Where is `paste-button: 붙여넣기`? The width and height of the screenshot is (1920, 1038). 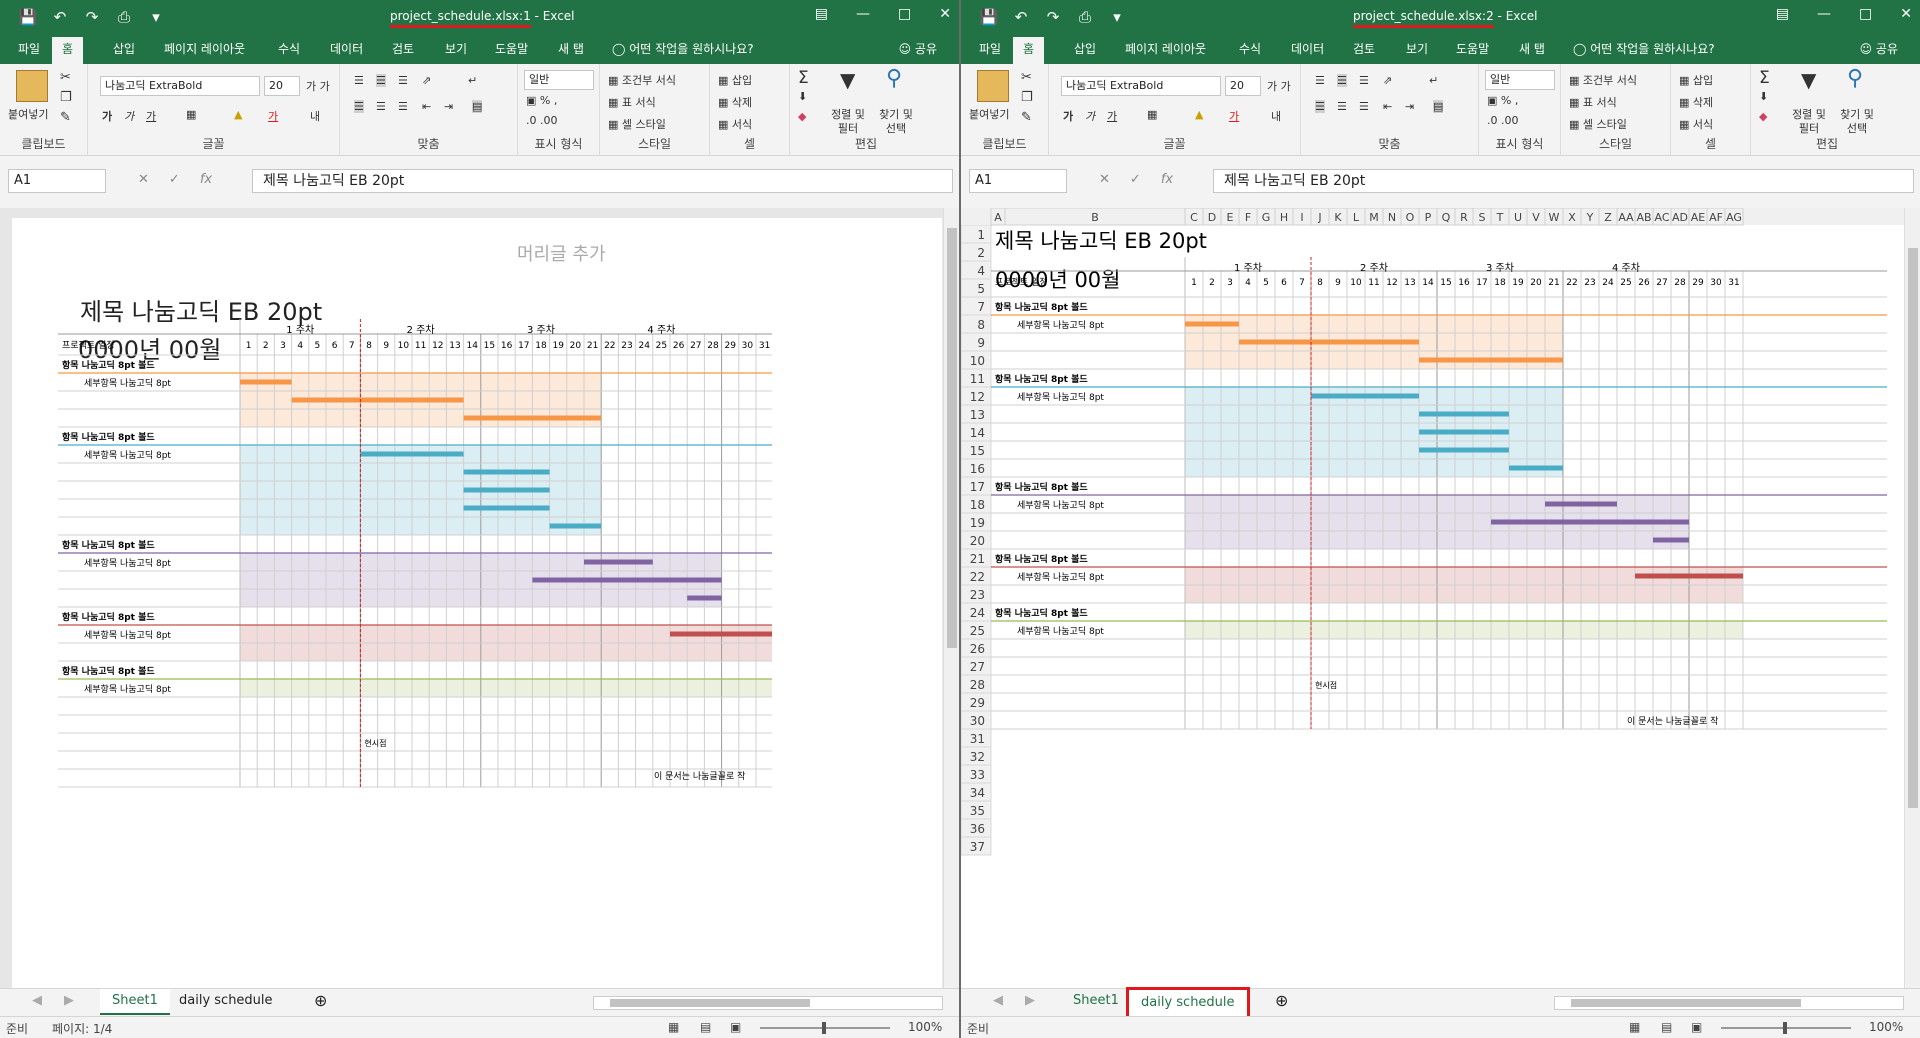
paste-button: 붙여넣기 is located at coordinates (989, 114).